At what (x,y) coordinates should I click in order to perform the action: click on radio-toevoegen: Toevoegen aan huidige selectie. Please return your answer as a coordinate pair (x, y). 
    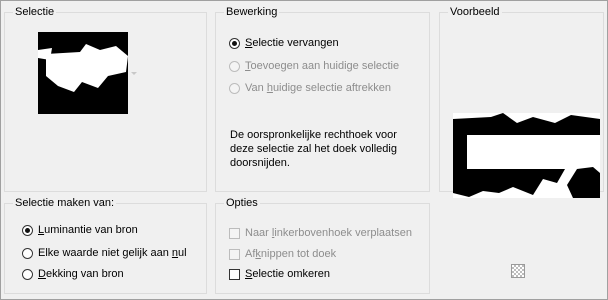
    Looking at the image, I should click on (314, 66).